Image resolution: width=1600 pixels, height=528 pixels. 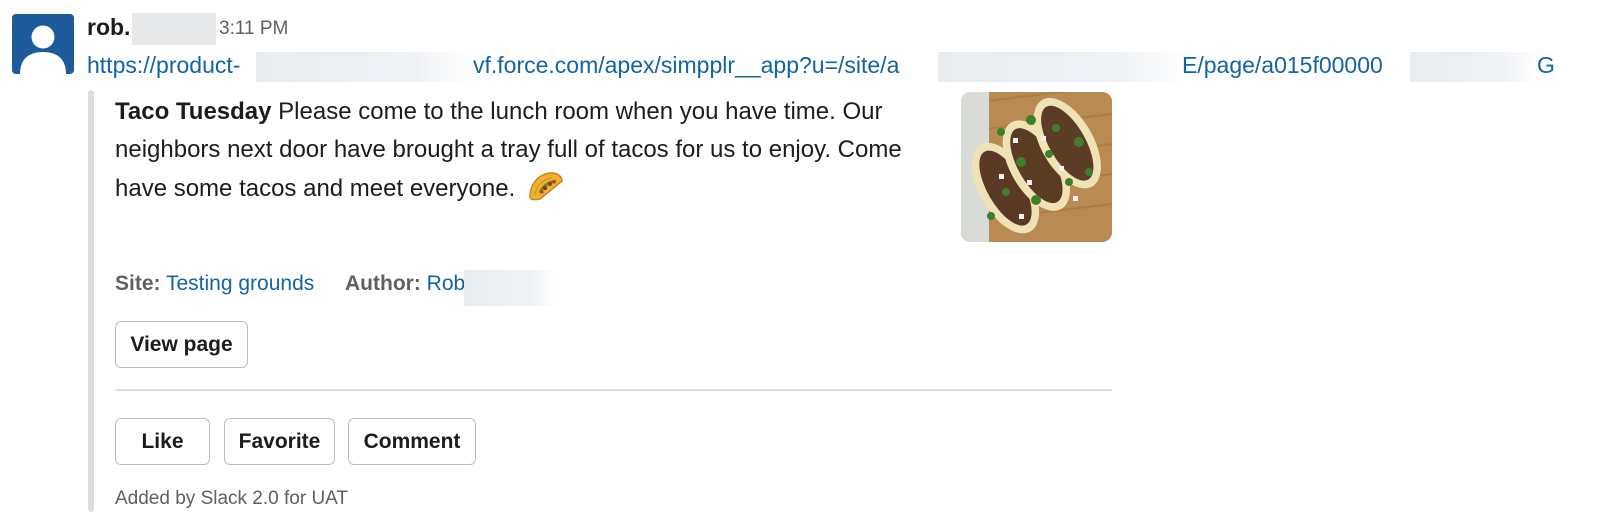 I want to click on site-label: Site:, so click(x=138, y=283).